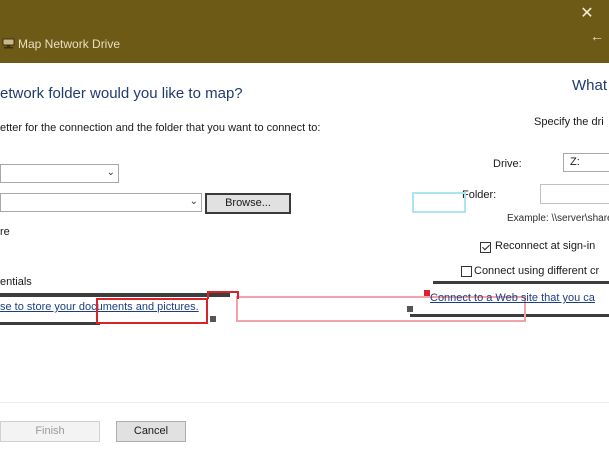 This screenshot has height=455, width=609. Describe the element at coordinates (574, 194) in the screenshot. I see `folder-input` at that location.